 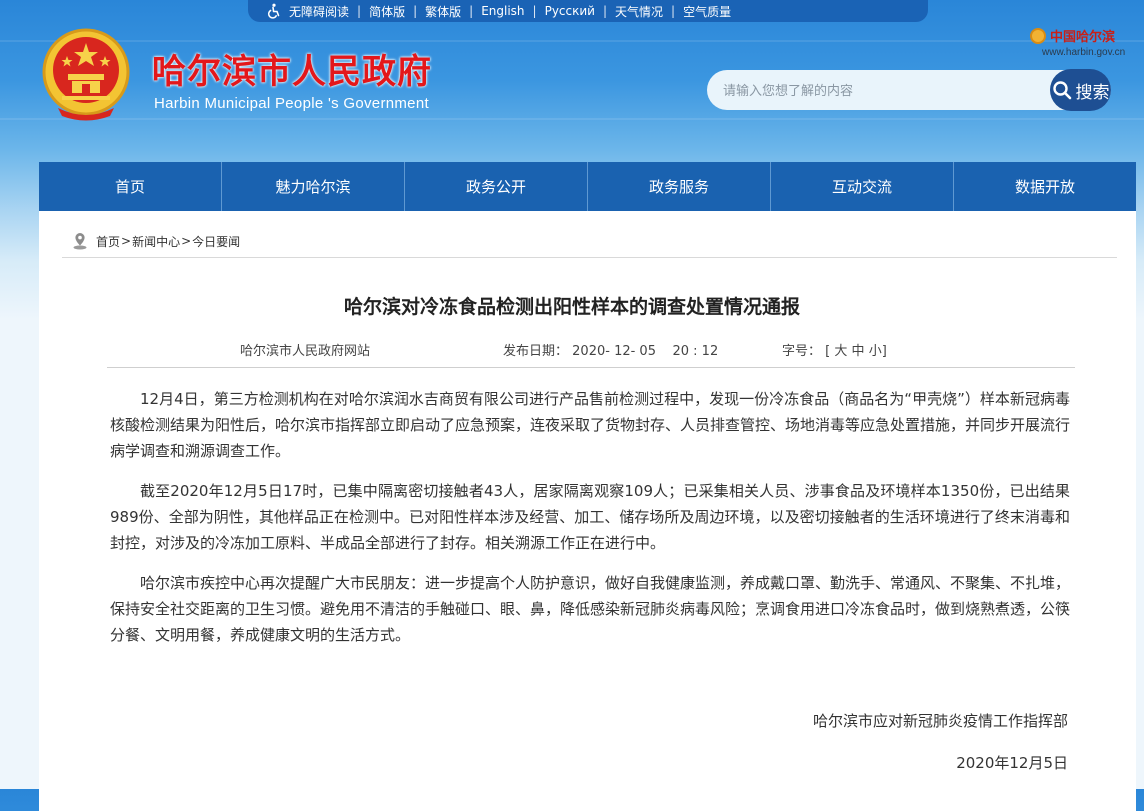 I want to click on harbin-logo-text: 中国哈尔滨, so click(x=1083, y=37).